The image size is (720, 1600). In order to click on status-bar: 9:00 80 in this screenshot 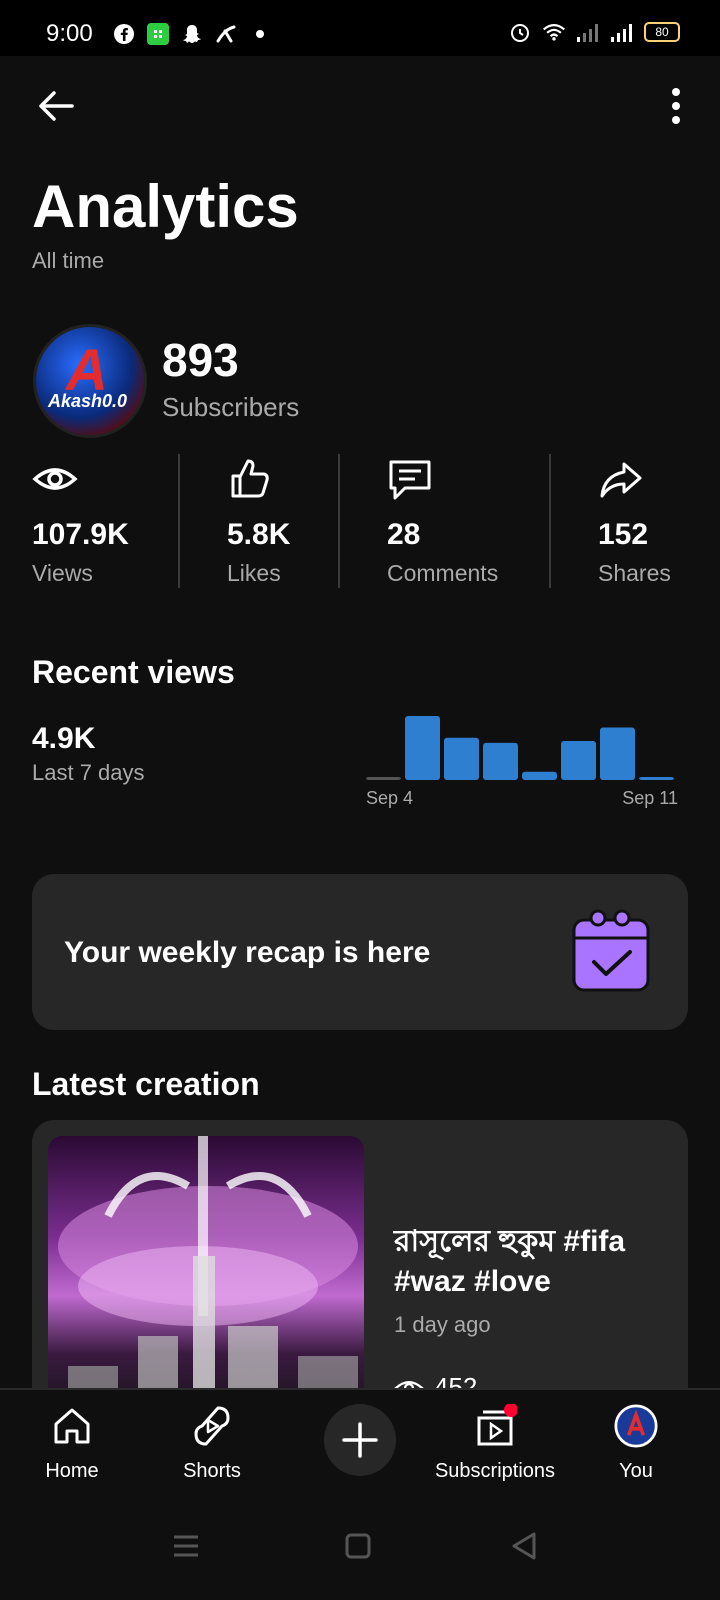, I will do `click(360, 28)`.